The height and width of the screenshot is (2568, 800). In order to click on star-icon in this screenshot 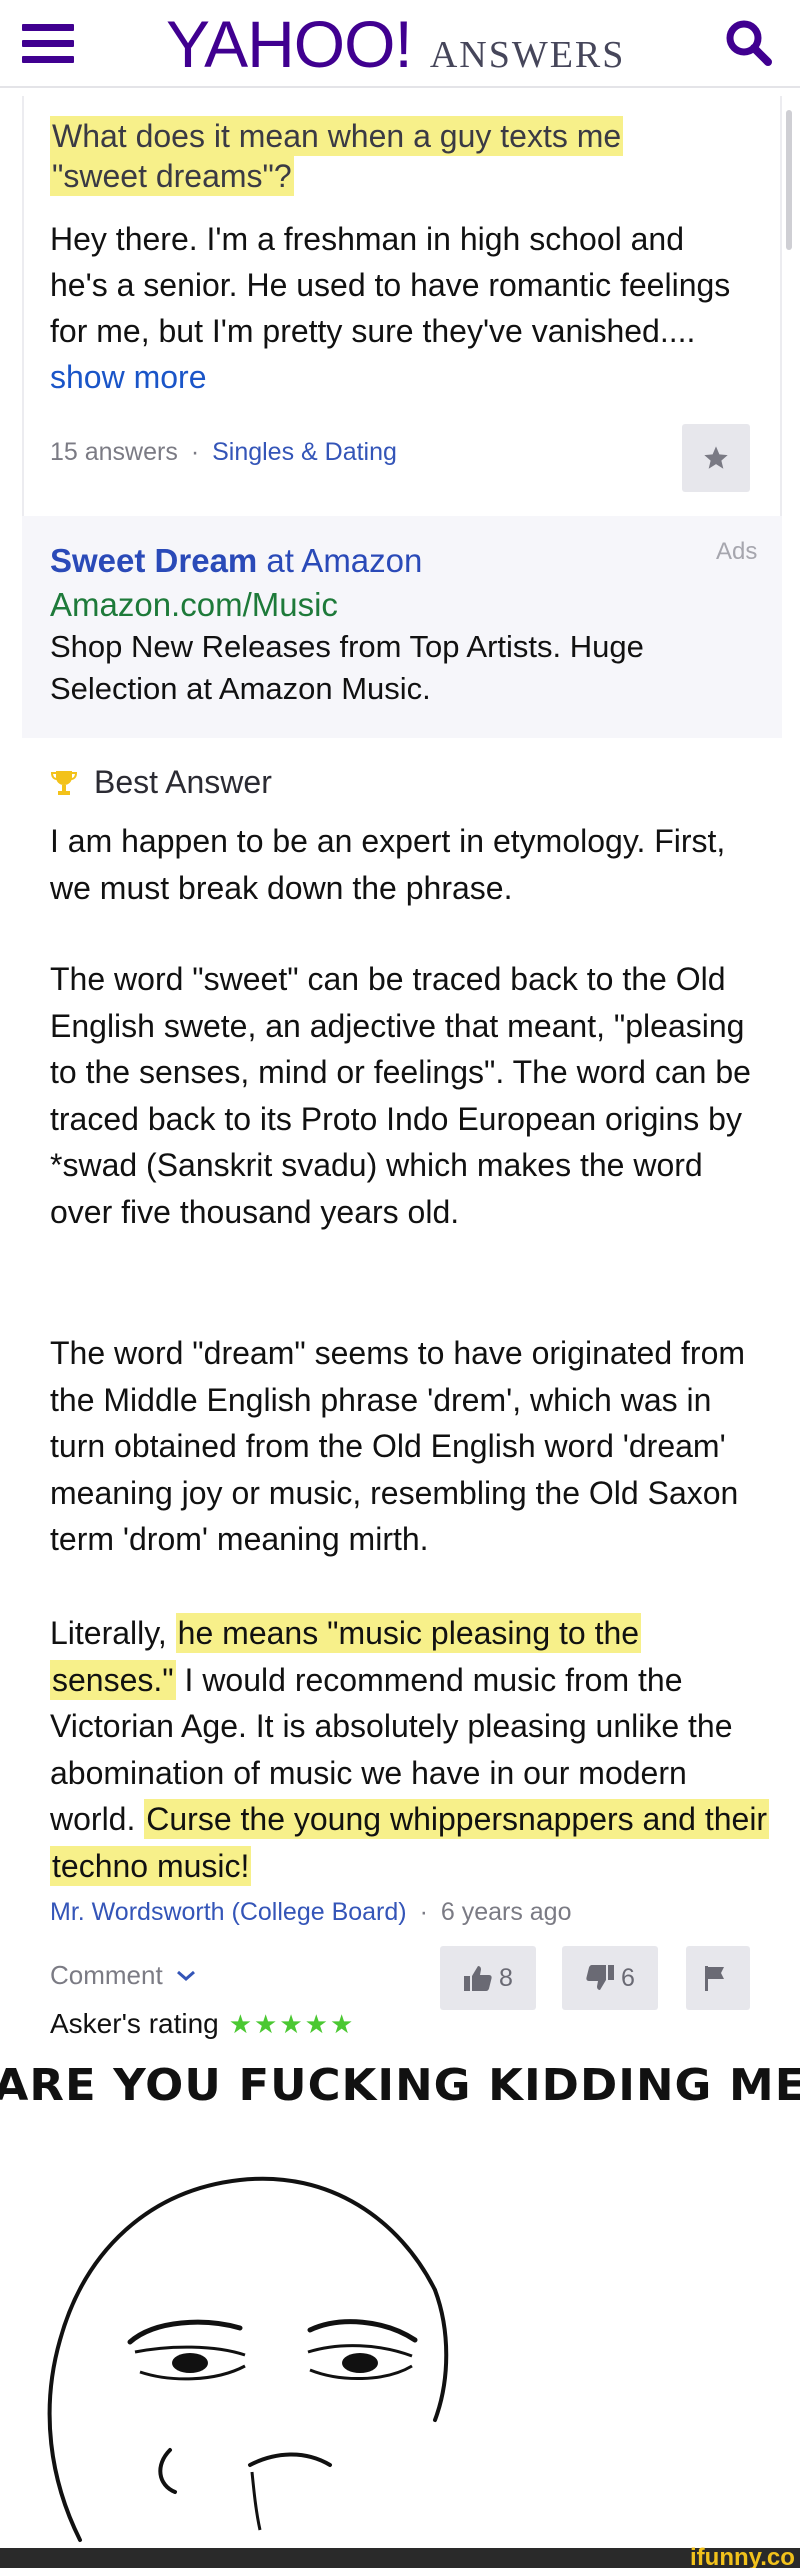, I will do `click(716, 457)`.